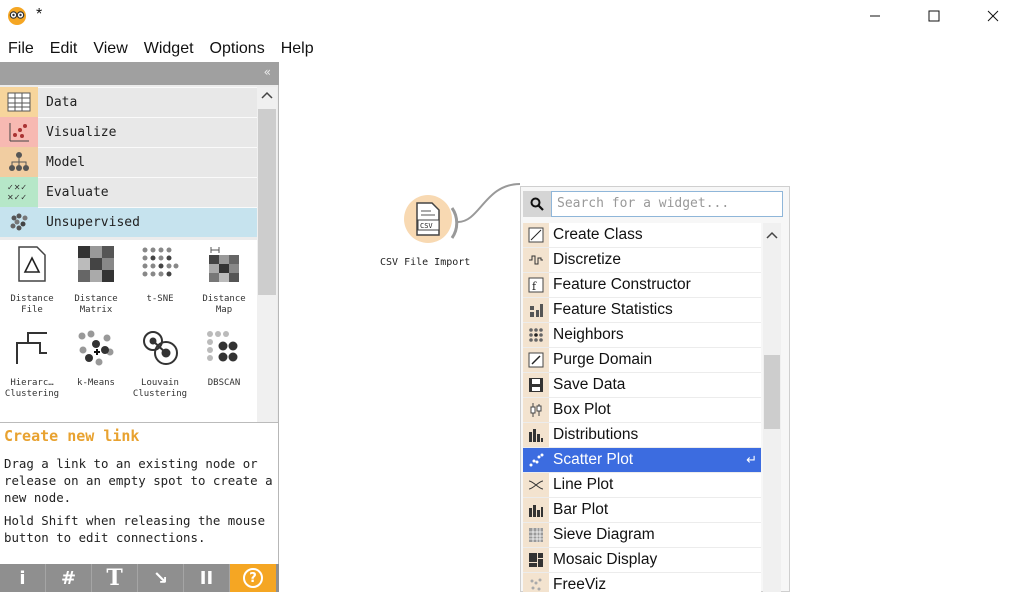  I want to click on pause-icon: II, so click(206, 578).